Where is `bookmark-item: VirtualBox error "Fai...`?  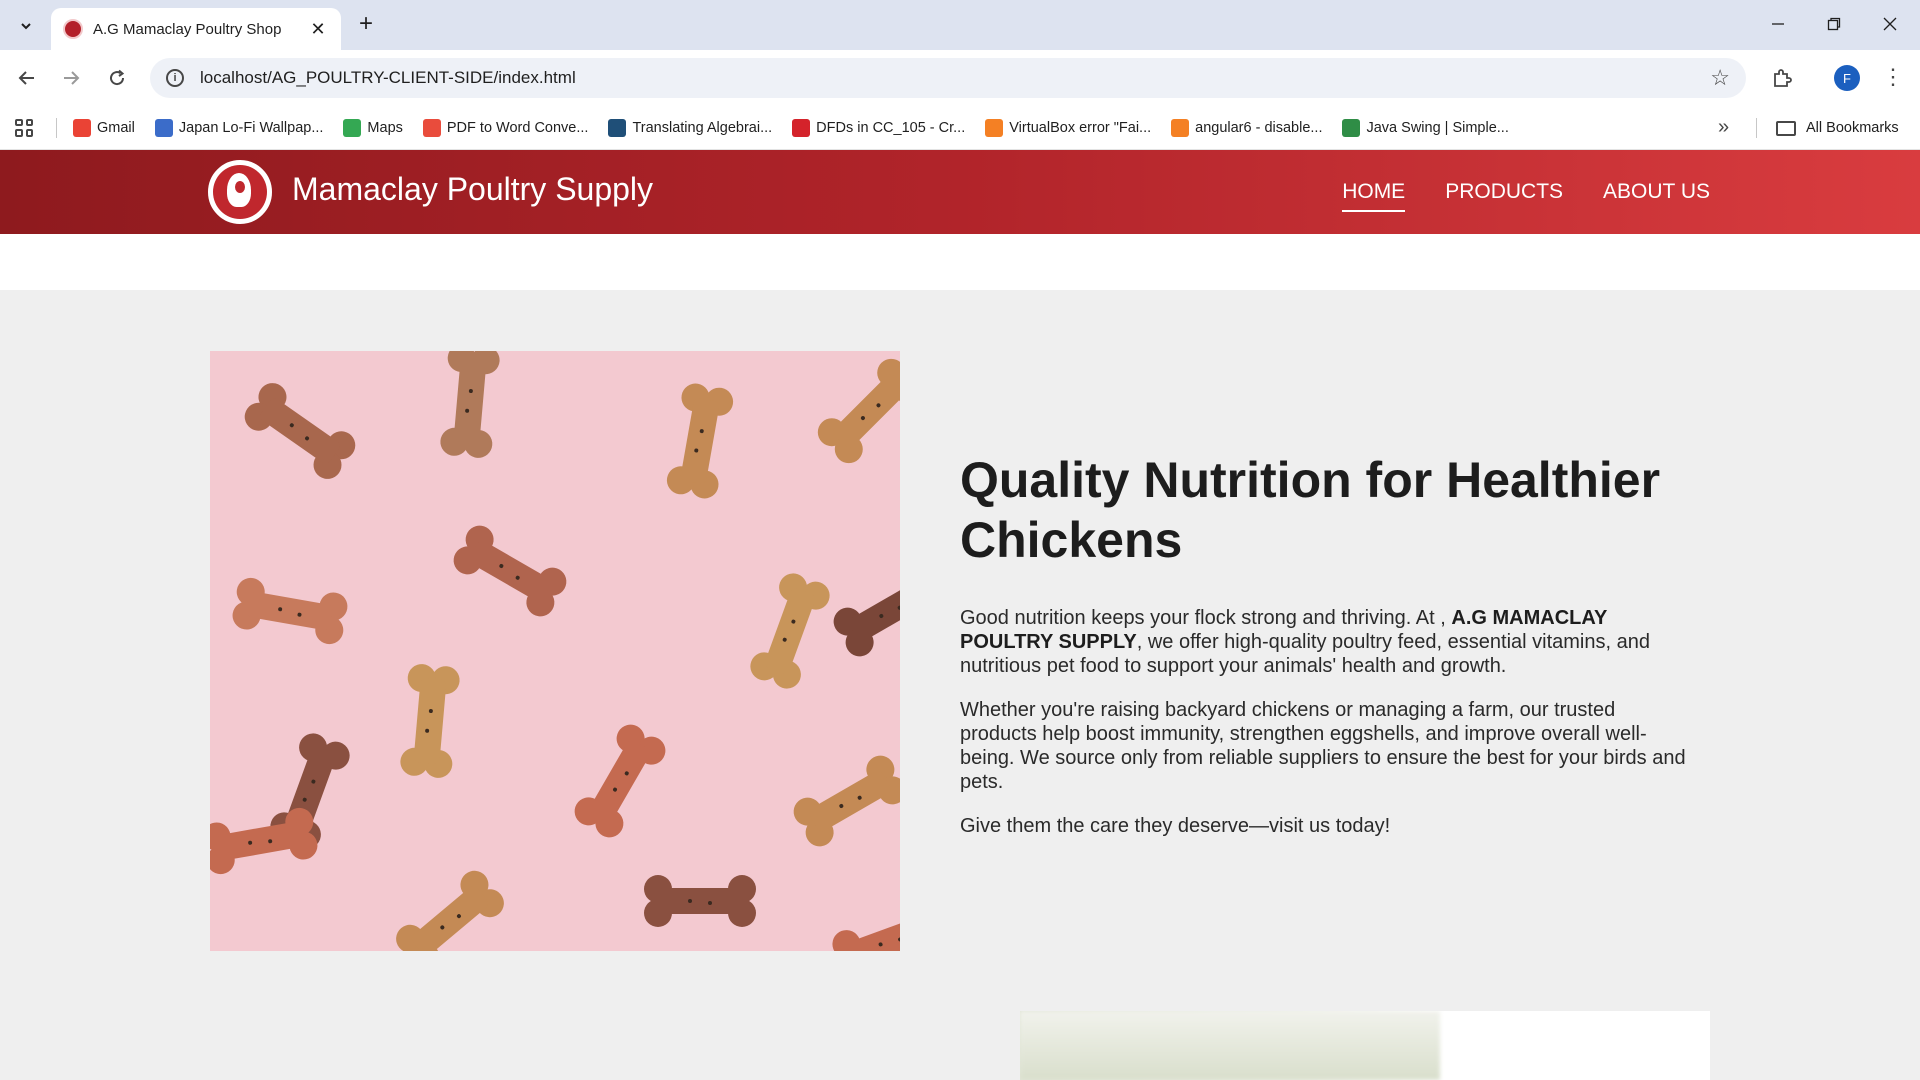 bookmark-item: VirtualBox error "Fai... is located at coordinates (1068, 127).